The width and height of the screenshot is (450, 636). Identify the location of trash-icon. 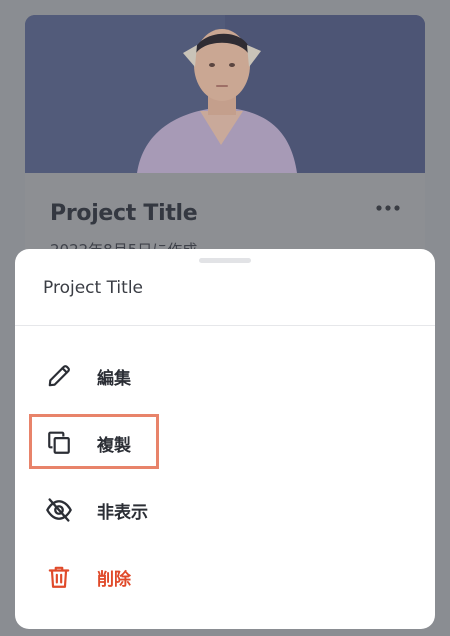
(59, 577).